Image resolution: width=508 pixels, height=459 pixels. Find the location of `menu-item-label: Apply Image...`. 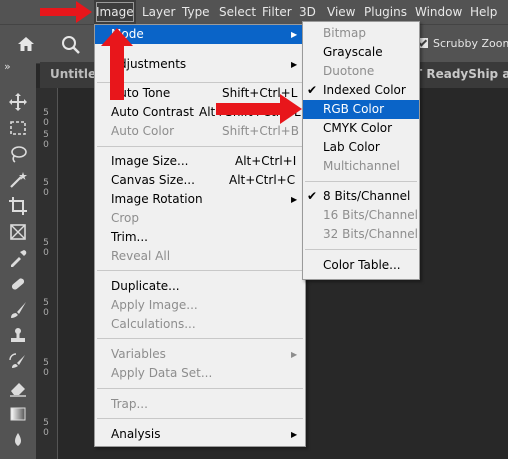

menu-item-label: Apply Image... is located at coordinates (154, 305).